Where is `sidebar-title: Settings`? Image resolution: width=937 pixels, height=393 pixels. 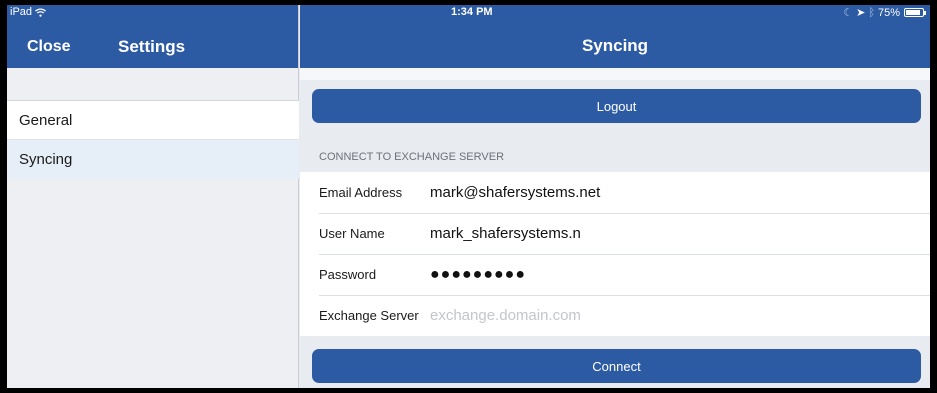 sidebar-title: Settings is located at coordinates (152, 46).